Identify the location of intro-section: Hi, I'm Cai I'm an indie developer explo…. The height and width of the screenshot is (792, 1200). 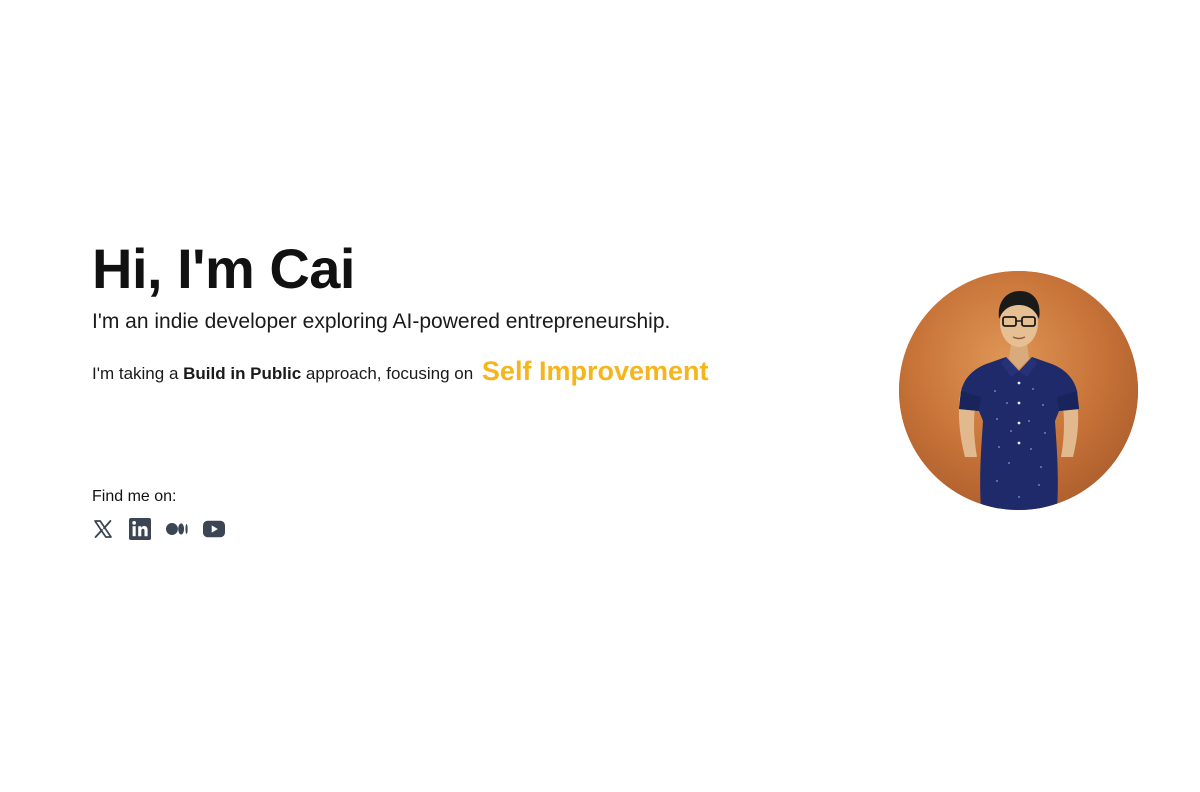
(472, 313).